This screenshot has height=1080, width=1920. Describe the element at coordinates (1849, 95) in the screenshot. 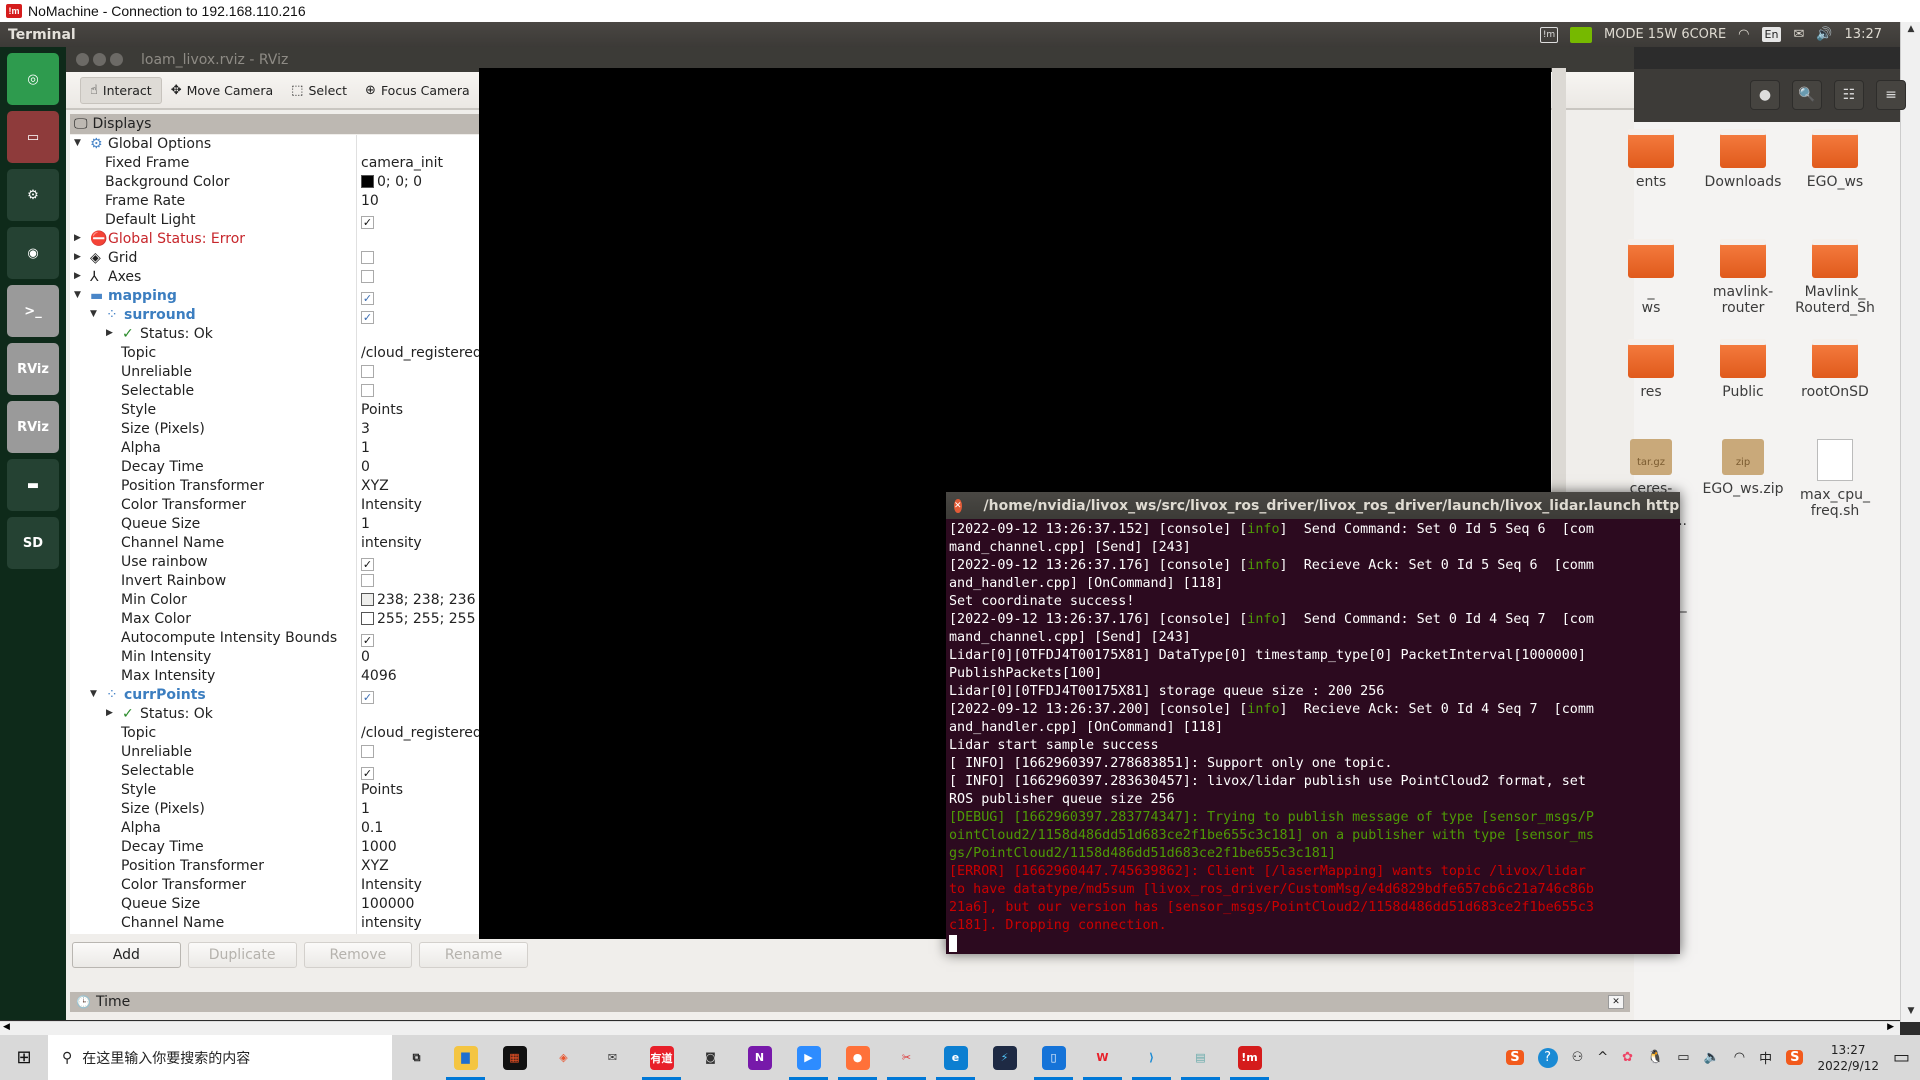

I see `view-toggle-icon: ☷` at that location.